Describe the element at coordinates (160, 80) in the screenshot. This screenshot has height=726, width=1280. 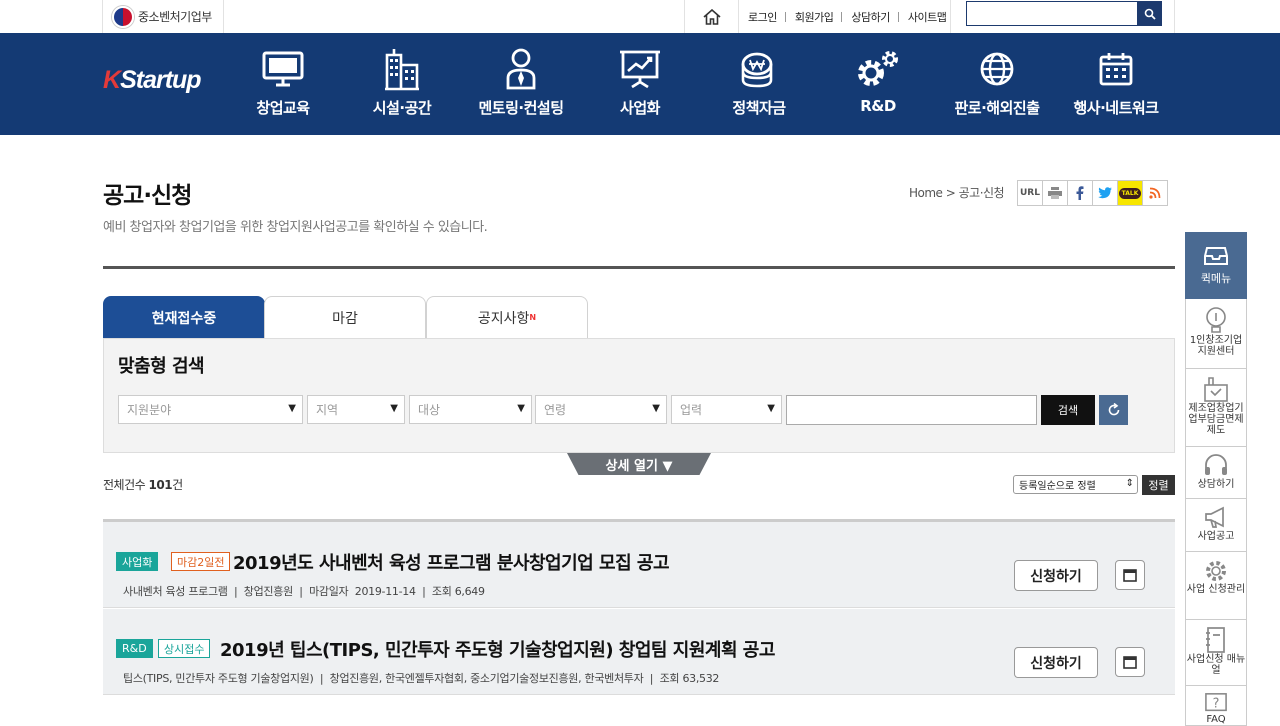
I see `logo-text: Startup` at that location.